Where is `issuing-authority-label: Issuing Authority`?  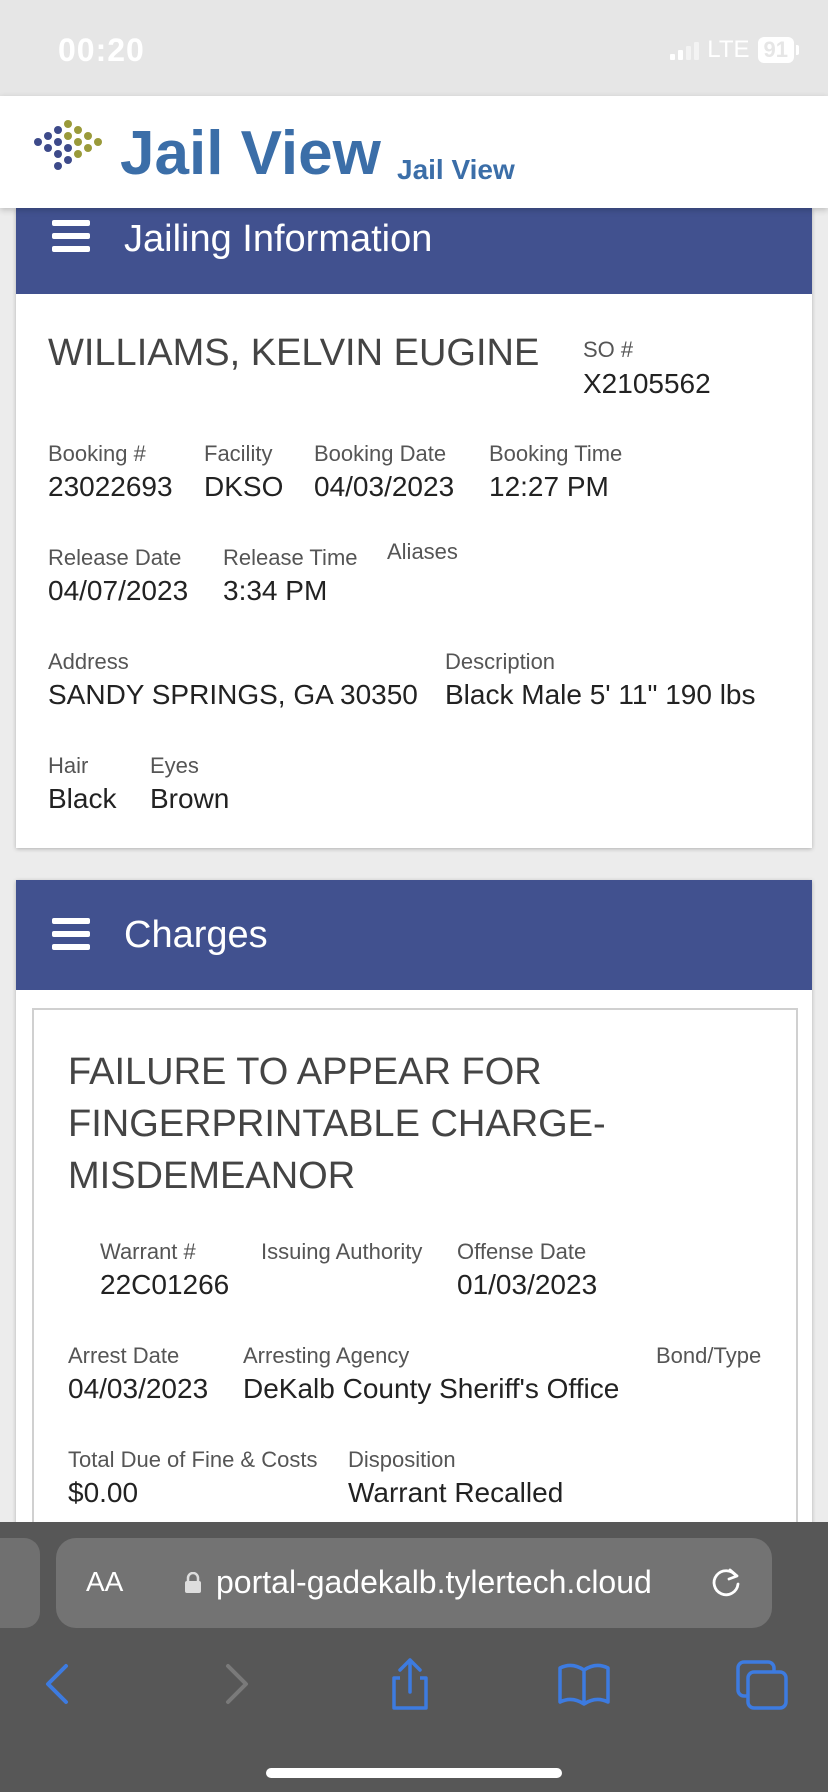
issuing-authority-label: Issuing Authority is located at coordinates (342, 1251).